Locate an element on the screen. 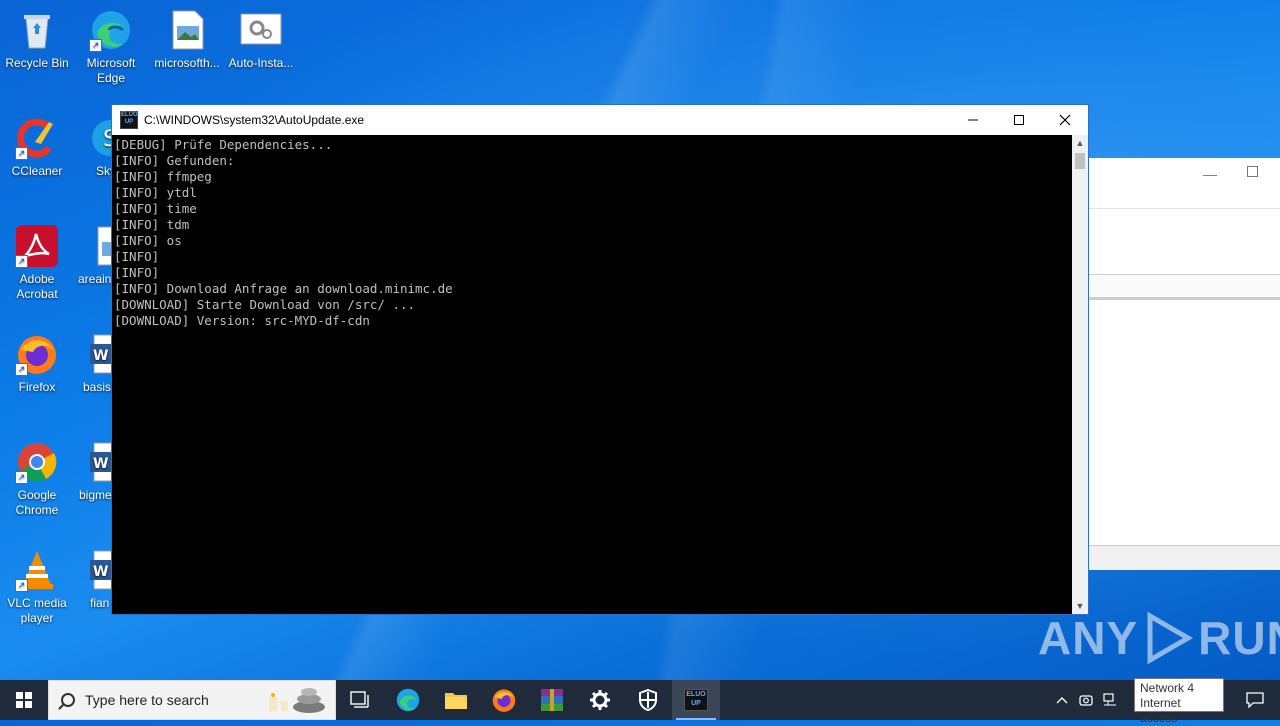 This screenshot has height=726, width=1280. desktop-icon-vlc: ↗ VLC media player is located at coordinates (37, 587).